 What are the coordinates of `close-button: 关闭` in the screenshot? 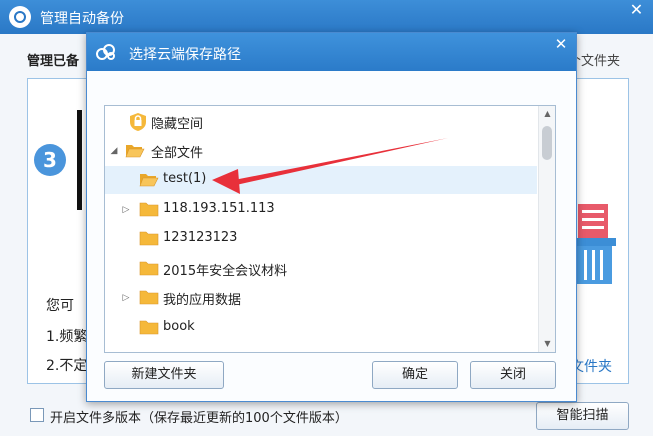 It's located at (513, 375).